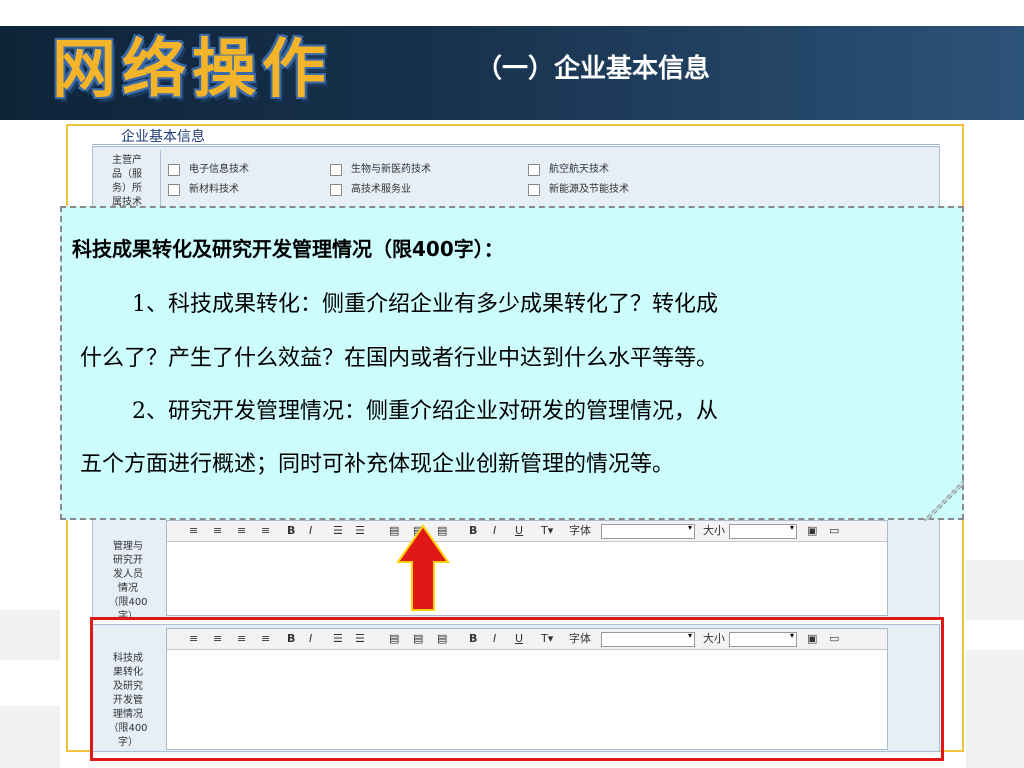 The width and height of the screenshot is (1024, 768). I want to click on justify-icon: ≡, so click(265, 531).